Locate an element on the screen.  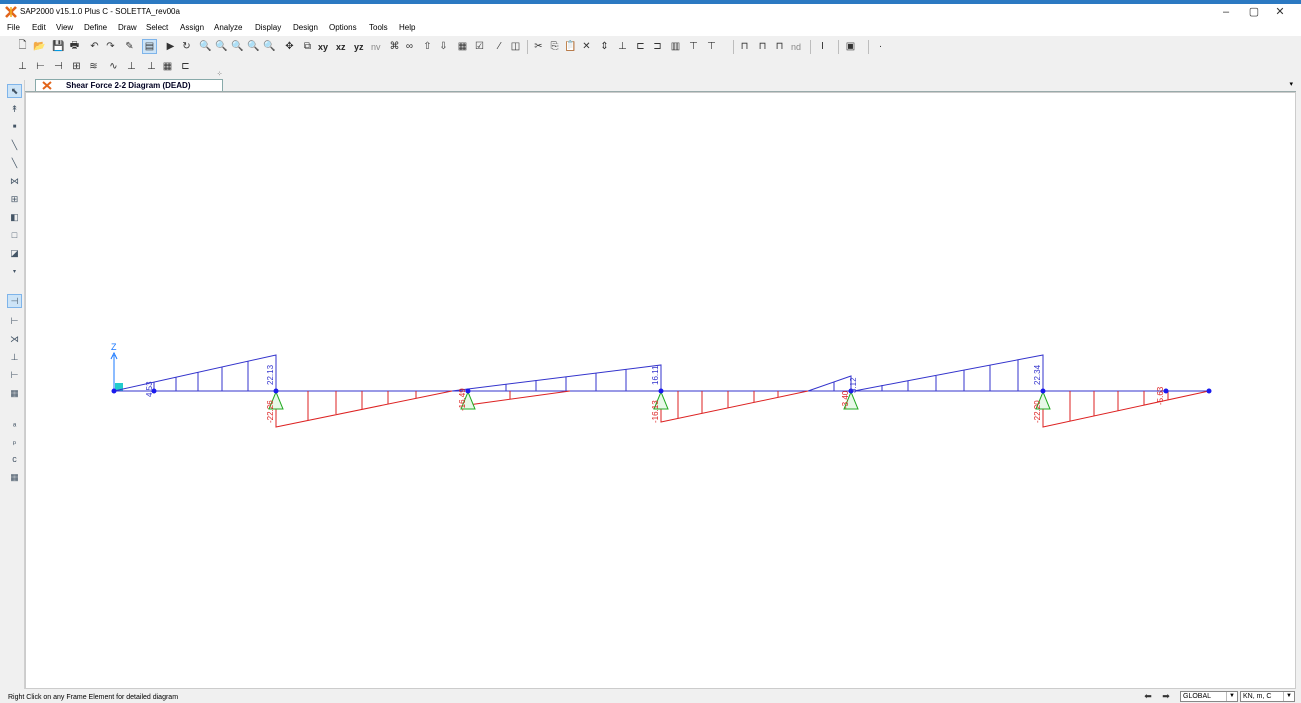
snap-intersections-icon: ⋊ is located at coordinates (14, 339).